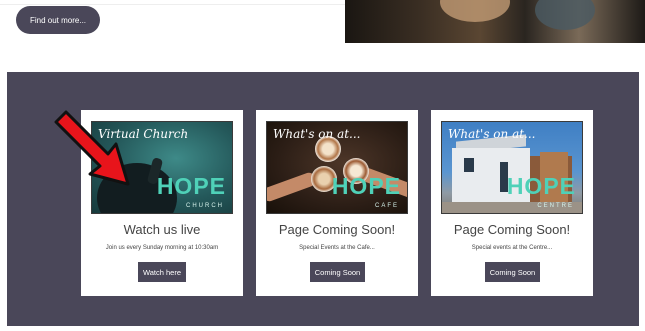  What do you see at coordinates (162, 248) in the screenshot?
I see `card-description: Join us every Sunday morning at 10:30am` at bounding box center [162, 248].